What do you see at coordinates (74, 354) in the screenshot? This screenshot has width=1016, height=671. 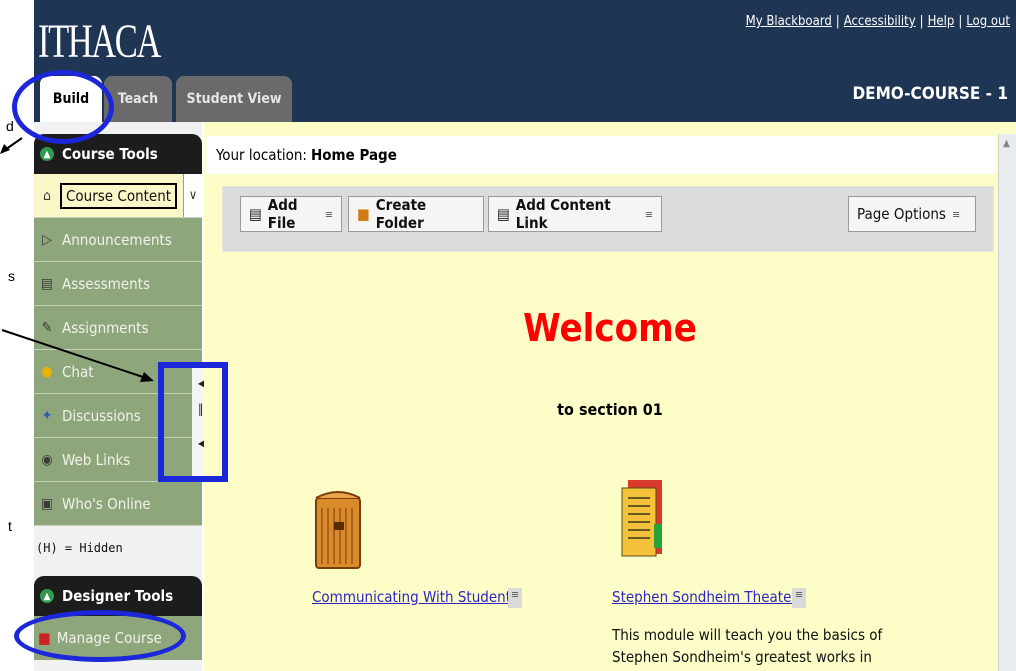 I see `annotation-arrow` at bounding box center [74, 354].